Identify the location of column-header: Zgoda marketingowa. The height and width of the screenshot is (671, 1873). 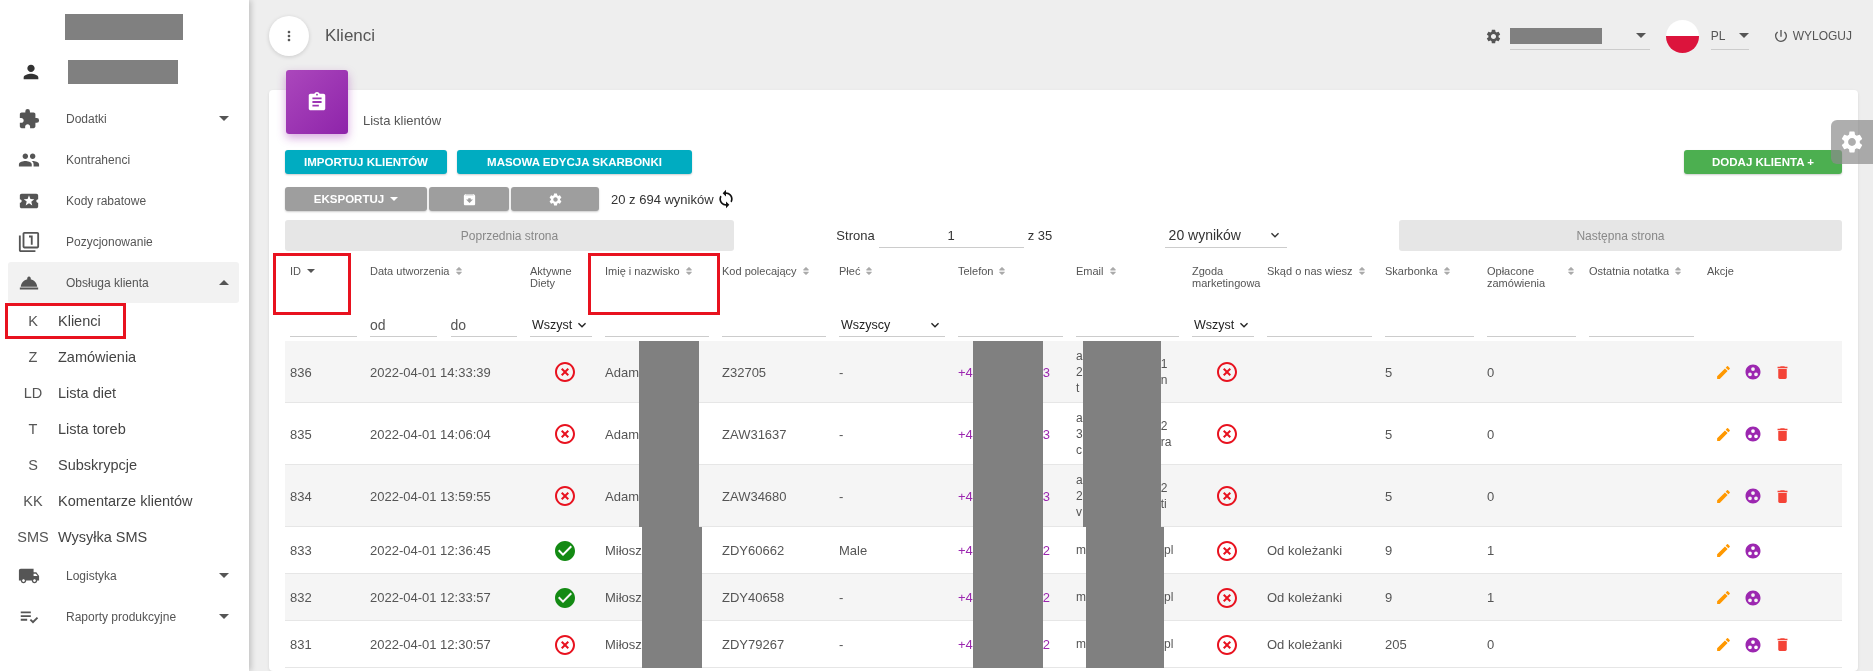
(1226, 277).